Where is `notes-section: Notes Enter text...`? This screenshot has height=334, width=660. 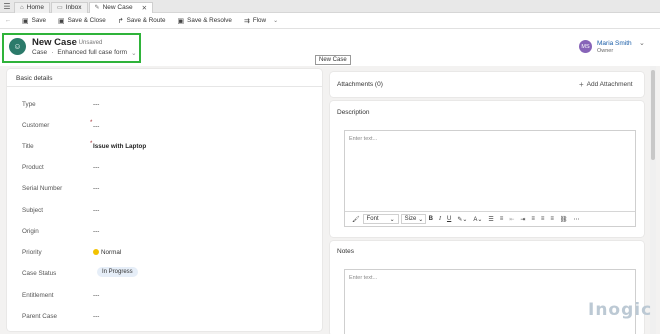
notes-section: Notes Enter text... is located at coordinates (487, 287).